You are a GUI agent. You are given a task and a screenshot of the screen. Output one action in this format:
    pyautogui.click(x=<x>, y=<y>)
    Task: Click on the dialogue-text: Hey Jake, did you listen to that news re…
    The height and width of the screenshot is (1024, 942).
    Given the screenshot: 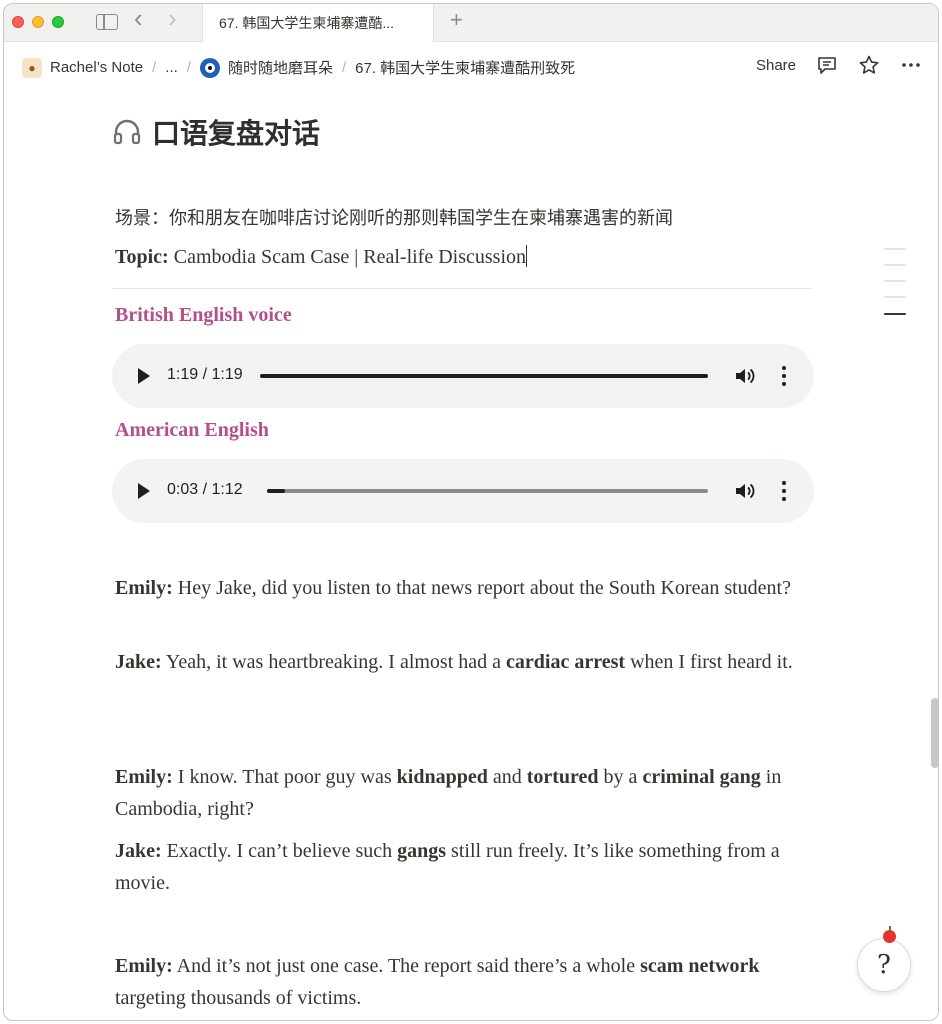 What is the action you would take?
    pyautogui.click(x=481, y=588)
    